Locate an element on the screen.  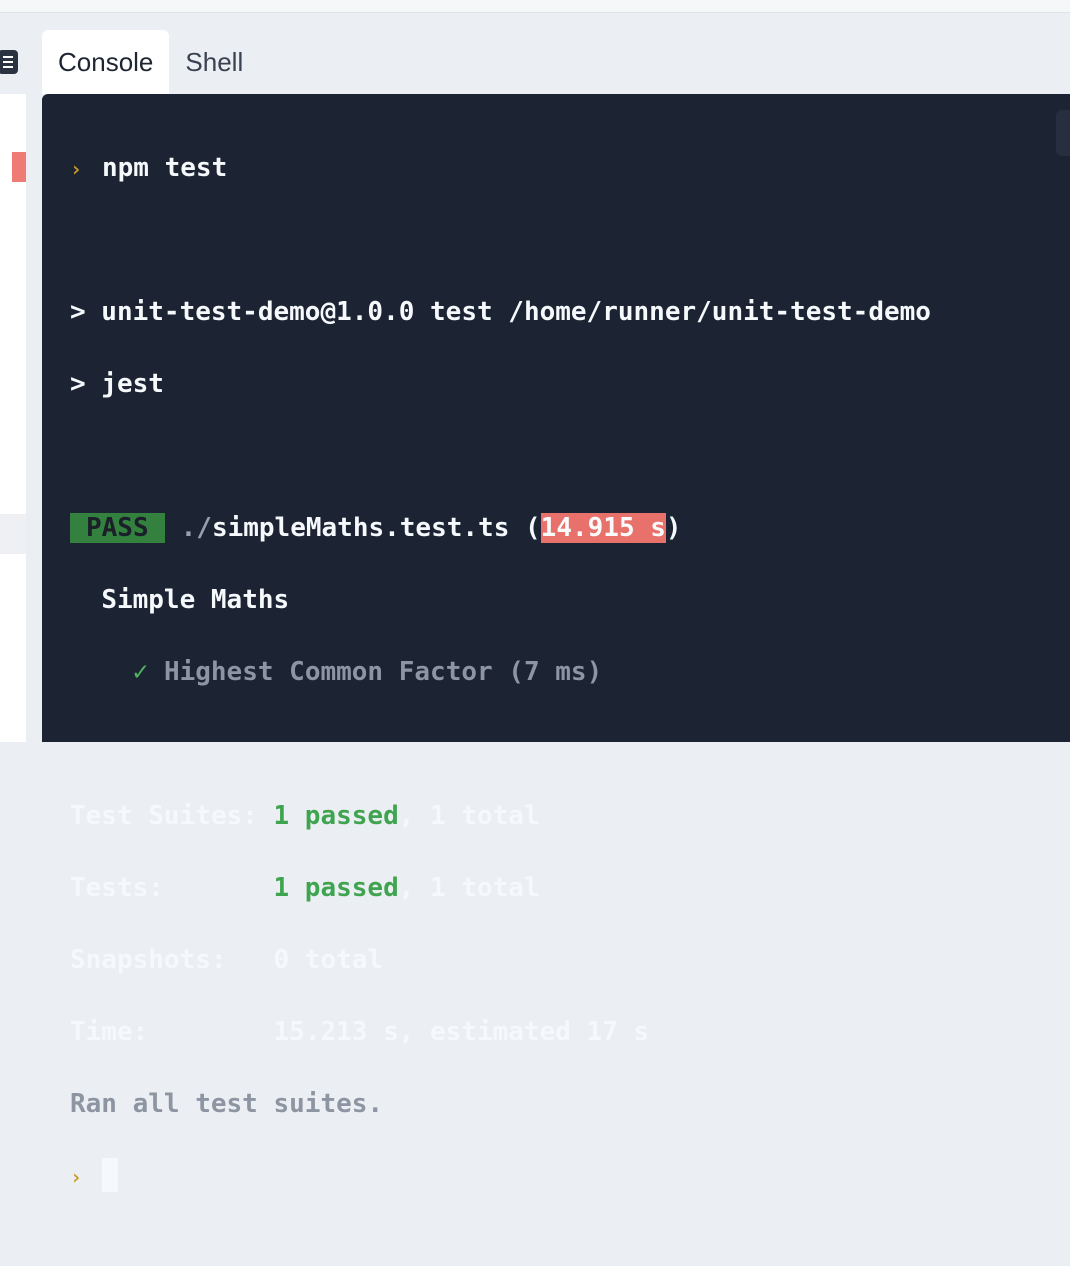
summary-tests-label: Tests: is located at coordinates (172, 888).